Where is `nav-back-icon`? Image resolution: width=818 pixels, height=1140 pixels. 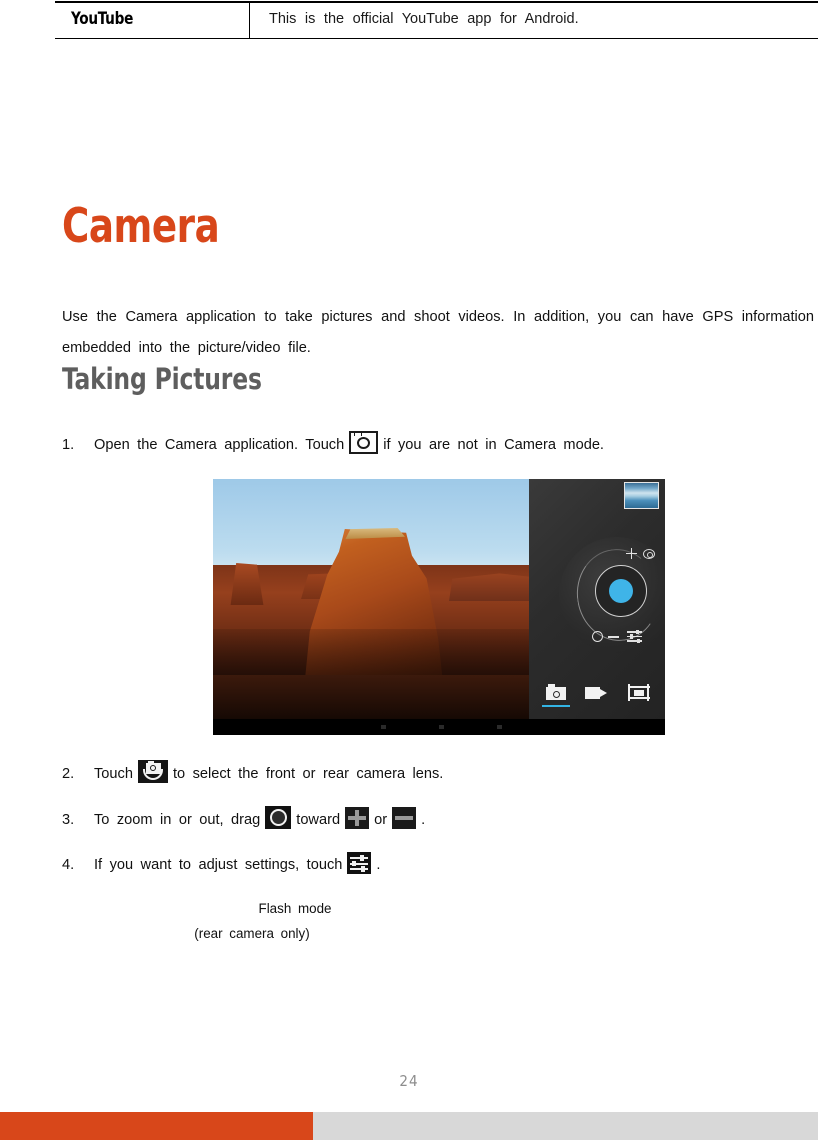
nav-back-icon is located at coordinates (383, 727).